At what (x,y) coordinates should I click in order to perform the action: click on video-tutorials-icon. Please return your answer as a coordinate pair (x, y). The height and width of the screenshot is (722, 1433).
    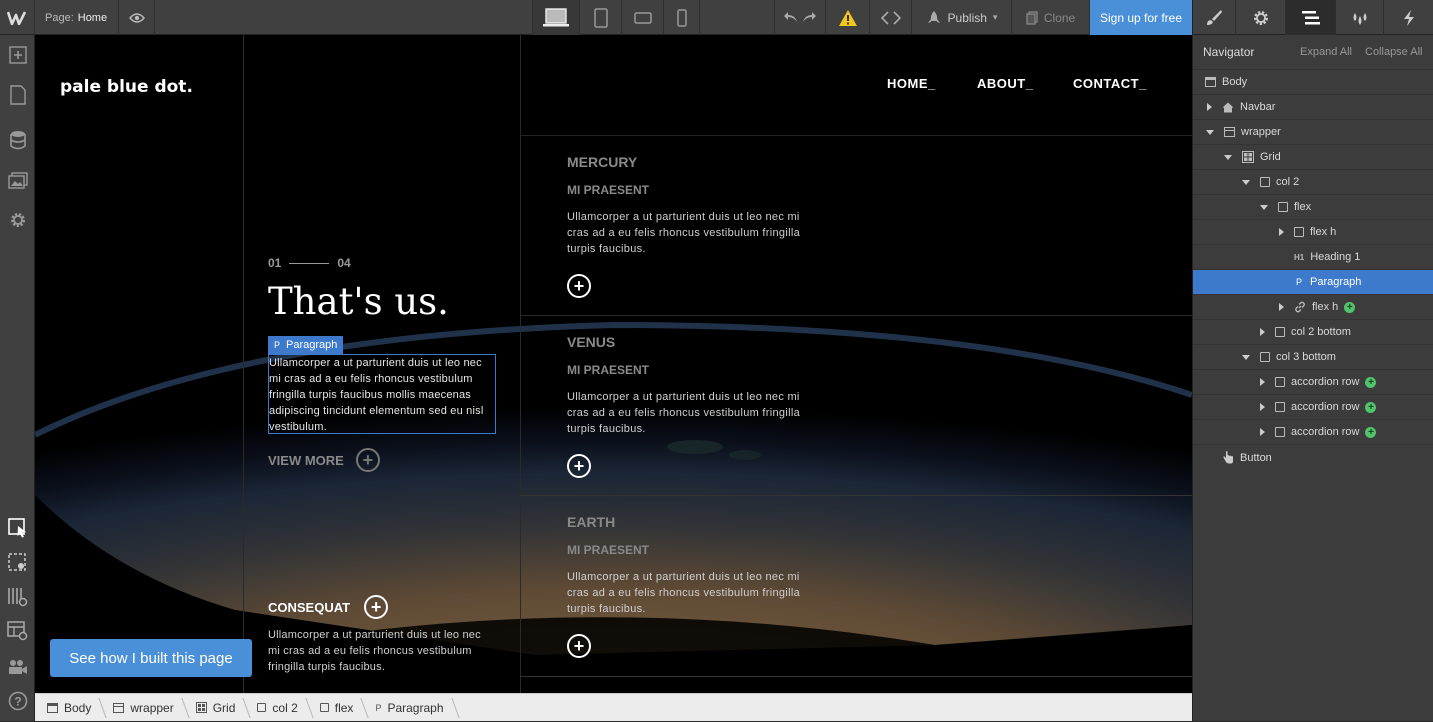
    Looking at the image, I should click on (17, 667).